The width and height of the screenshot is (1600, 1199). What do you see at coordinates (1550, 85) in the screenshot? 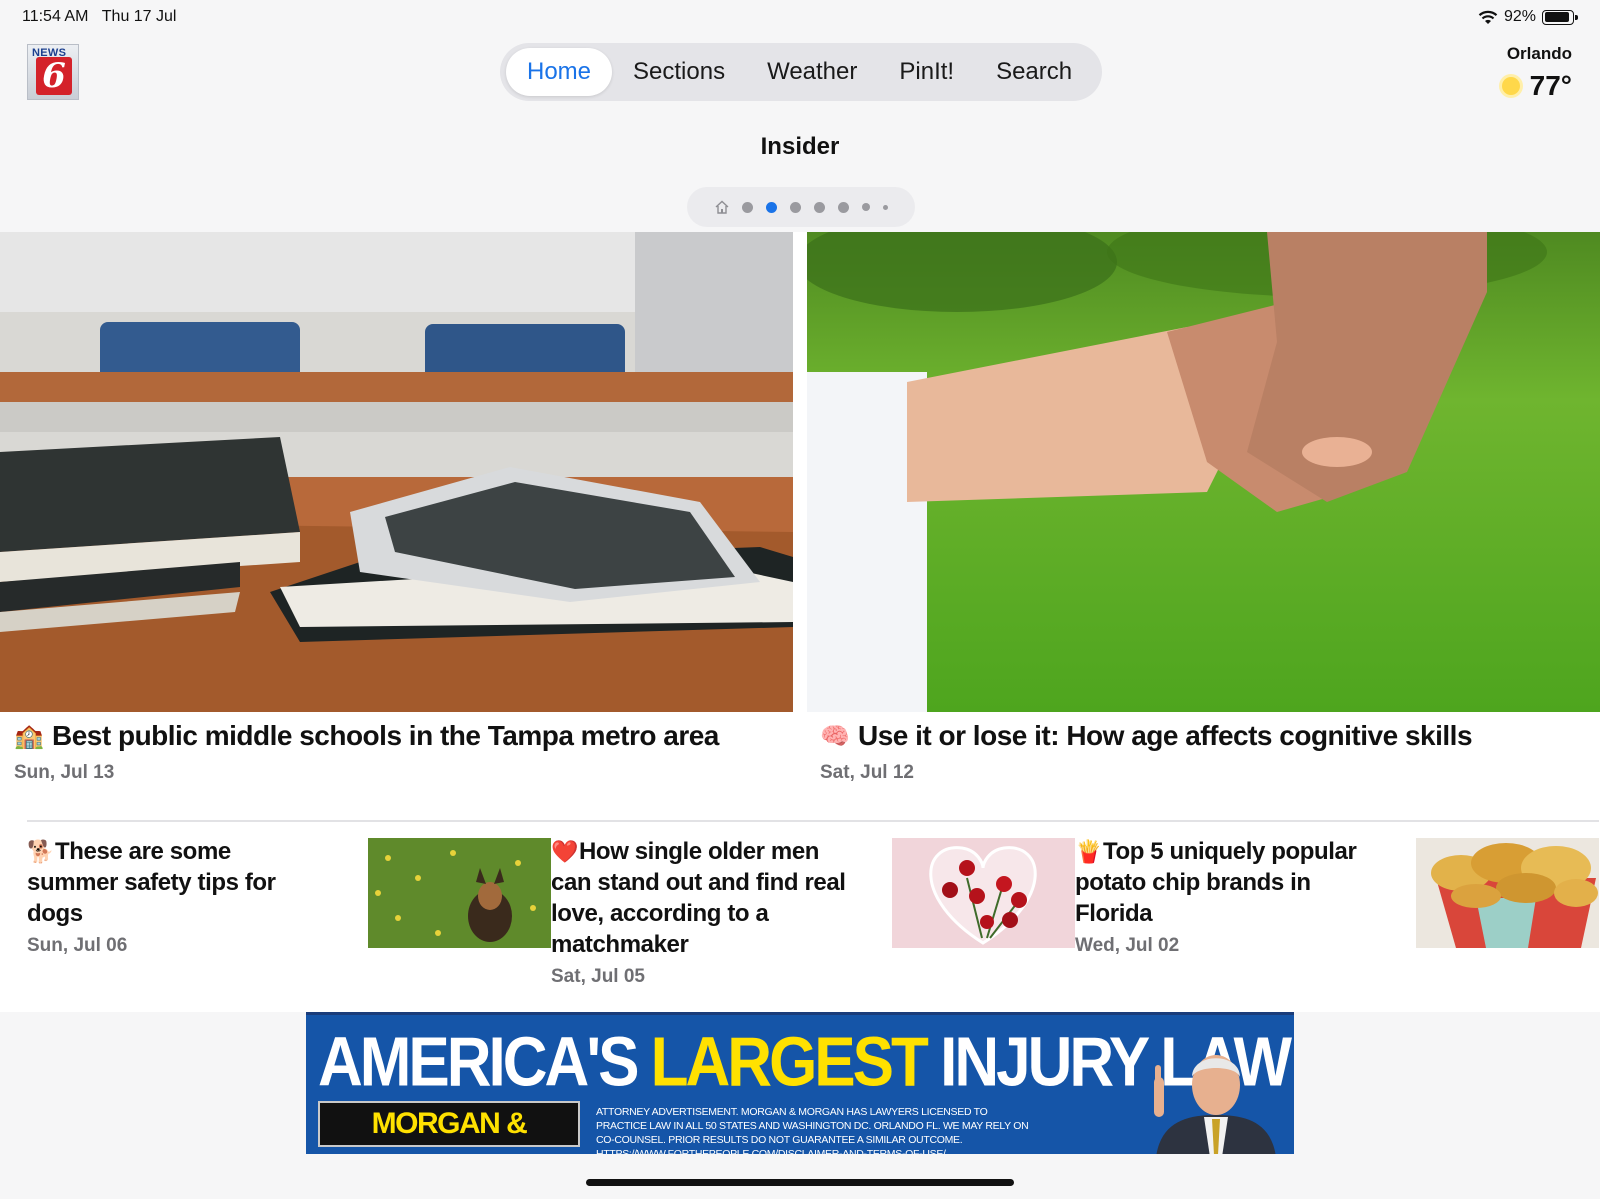
I see `weather-temp: 77°` at bounding box center [1550, 85].